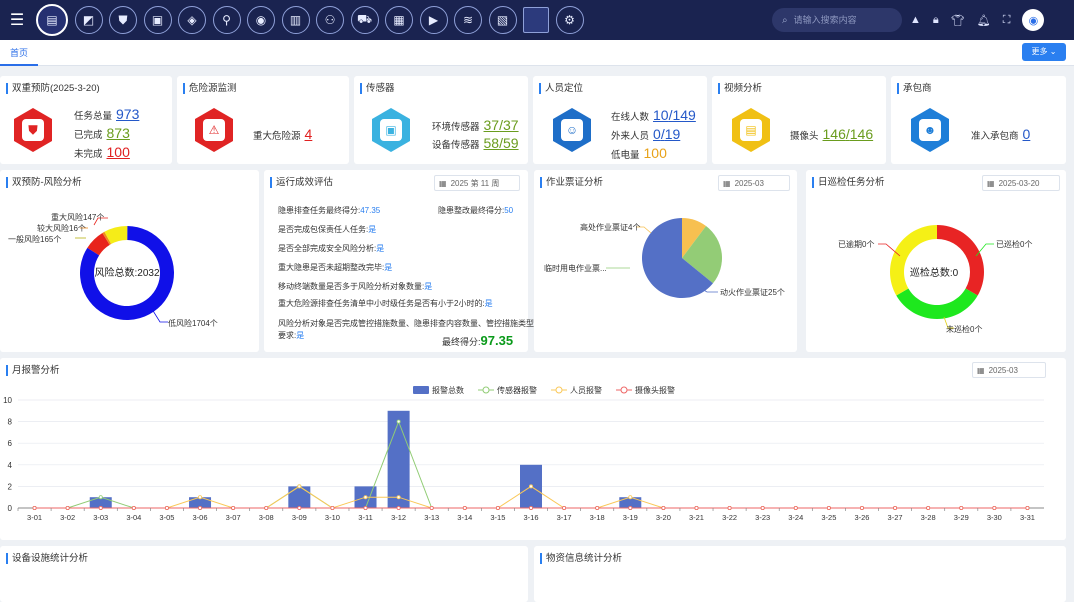 The width and height of the screenshot is (1074, 602). Describe the element at coordinates (958, 20) in the screenshot. I see `shirt-icon: 👕︎` at that location.